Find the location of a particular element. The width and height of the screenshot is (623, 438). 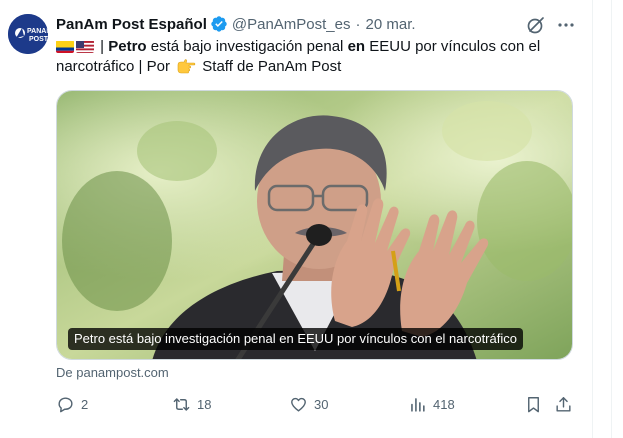

panam-post-logo: PANAM POST is located at coordinates (28, 34).